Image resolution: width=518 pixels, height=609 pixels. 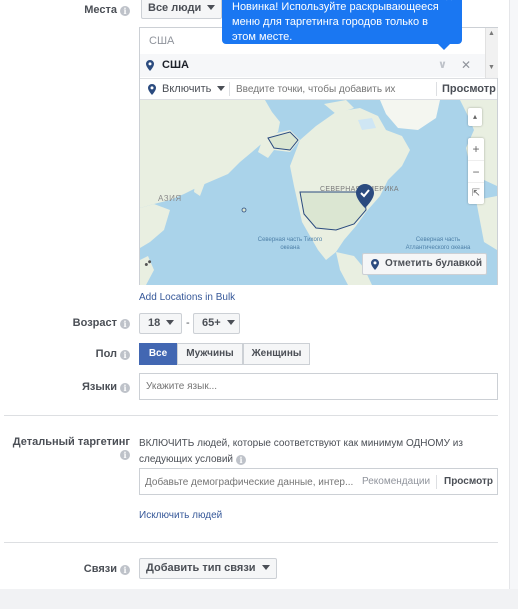 What do you see at coordinates (442, 65) in the screenshot?
I see `chevron-down-icon: ∨` at bounding box center [442, 65].